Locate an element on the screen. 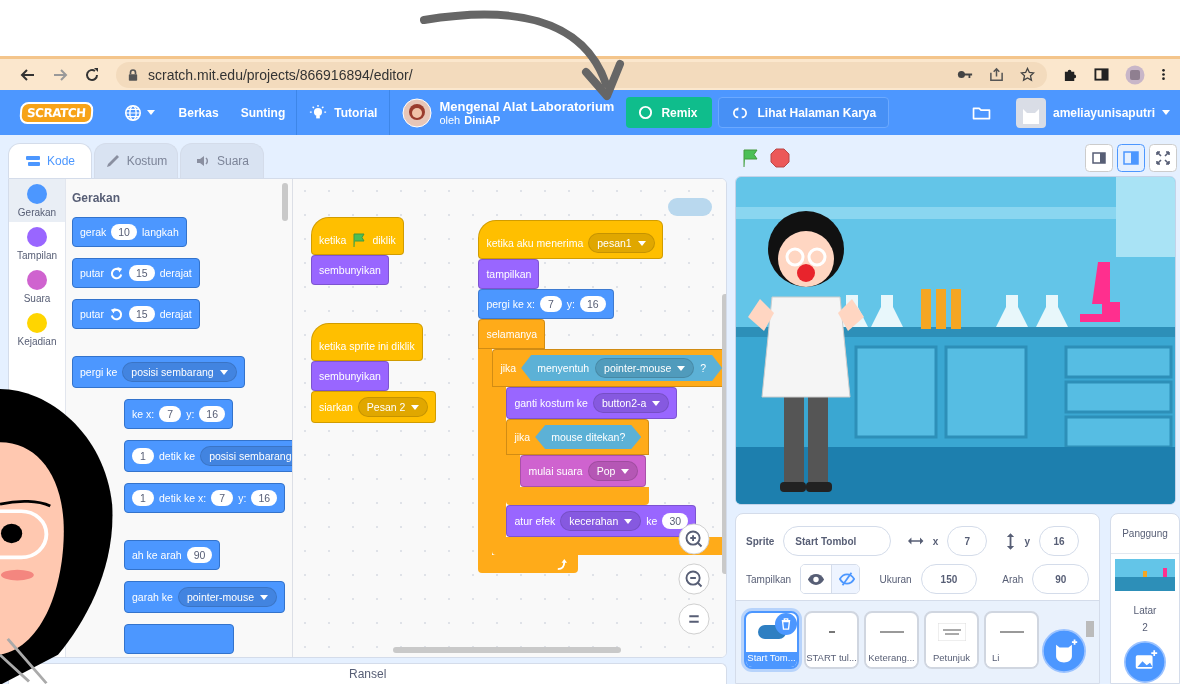 Image resolution: width=1180 pixels, height=684 pixels. code-blocks-icon is located at coordinates (33, 161).